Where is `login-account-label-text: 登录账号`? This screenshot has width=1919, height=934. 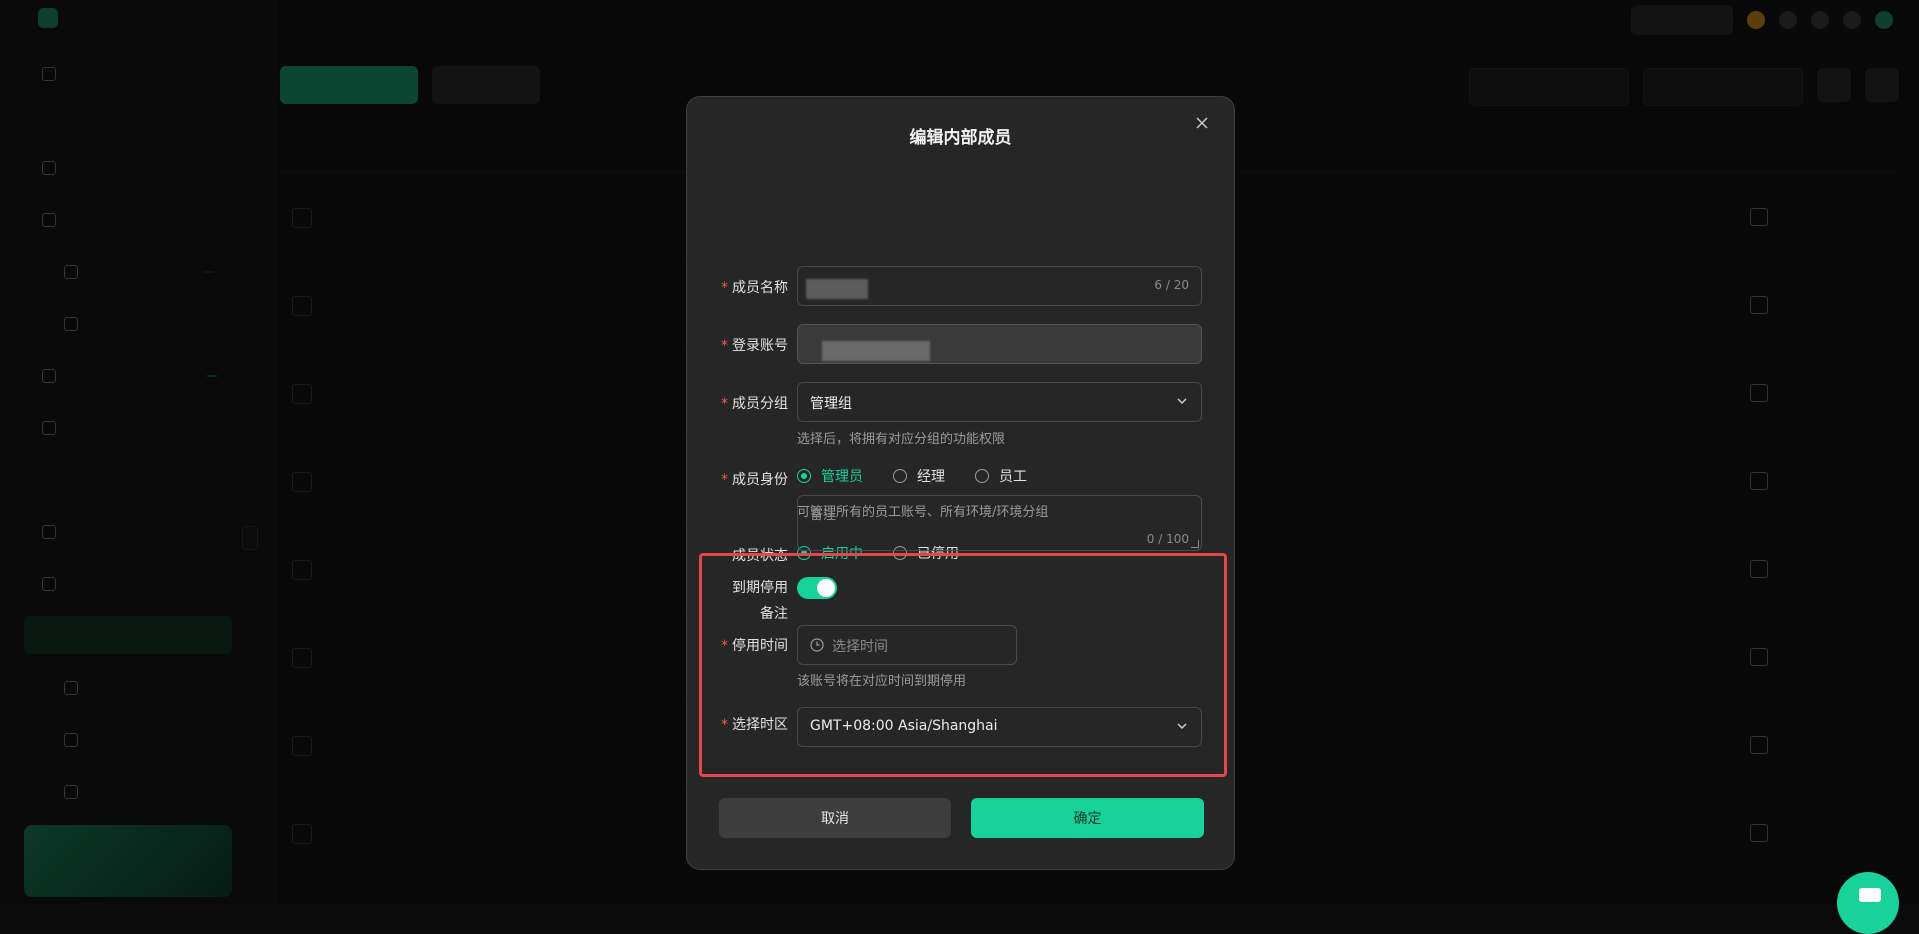 login-account-label-text: 登录账号 is located at coordinates (760, 346).